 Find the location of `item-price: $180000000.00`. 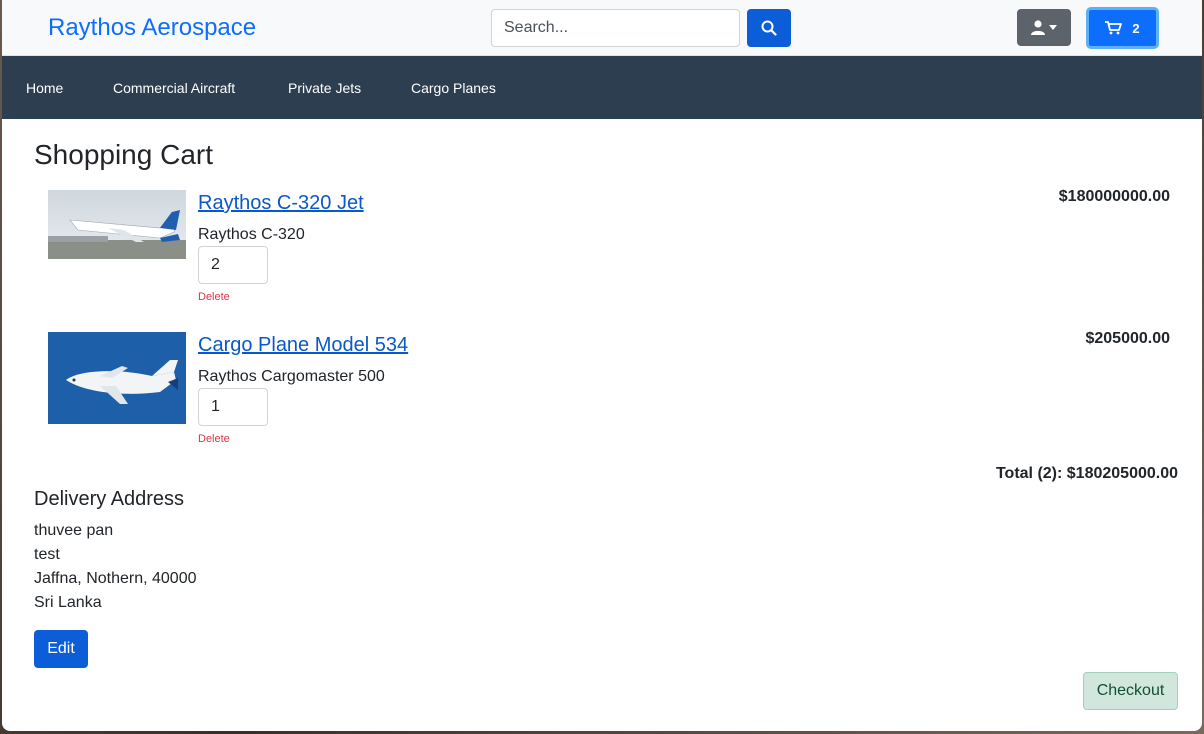

item-price: $180000000.00 is located at coordinates (1114, 196).